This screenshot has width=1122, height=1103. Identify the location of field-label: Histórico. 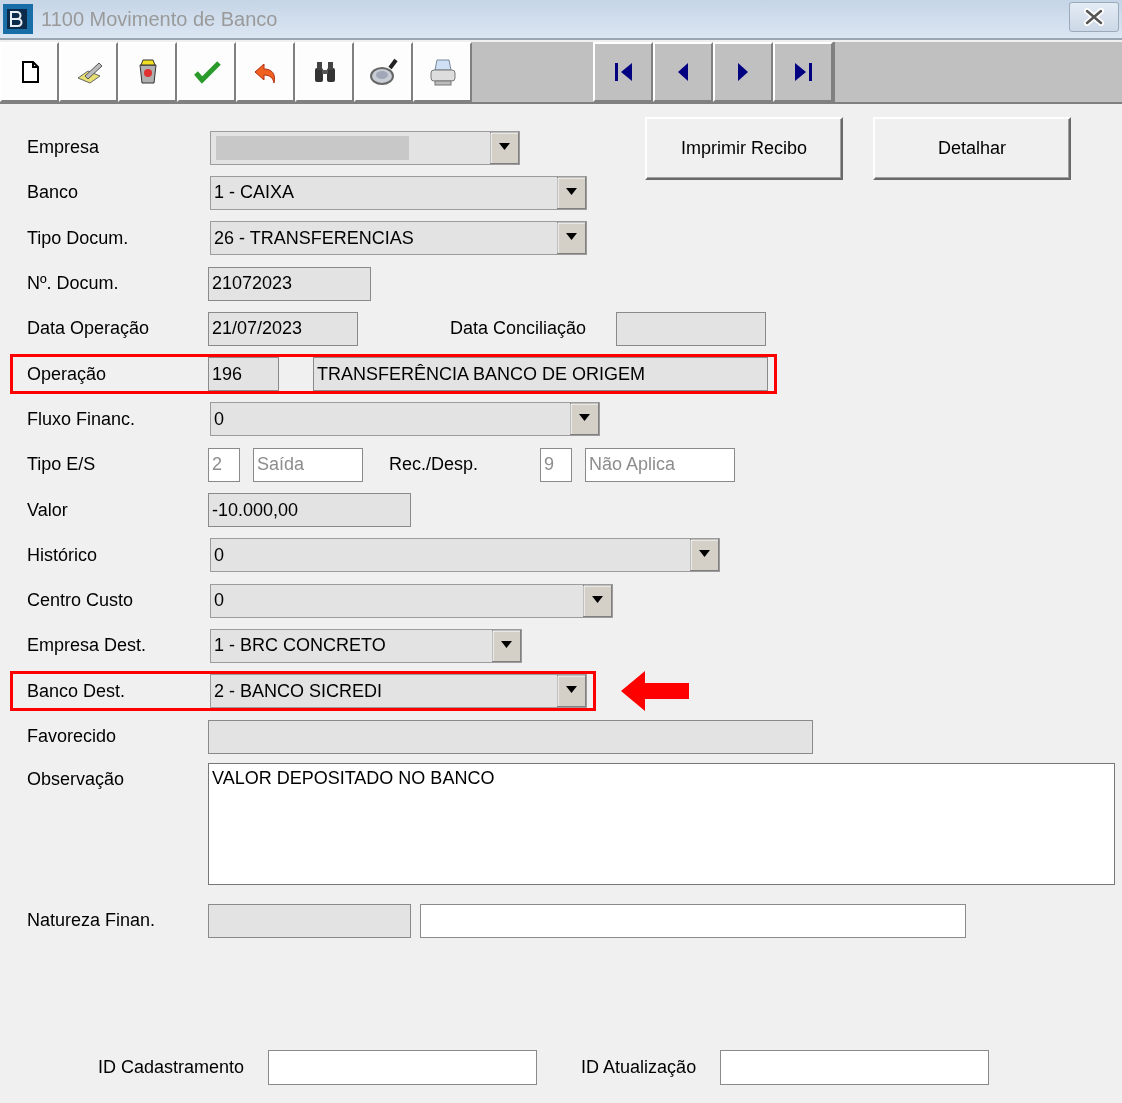
(62, 555).